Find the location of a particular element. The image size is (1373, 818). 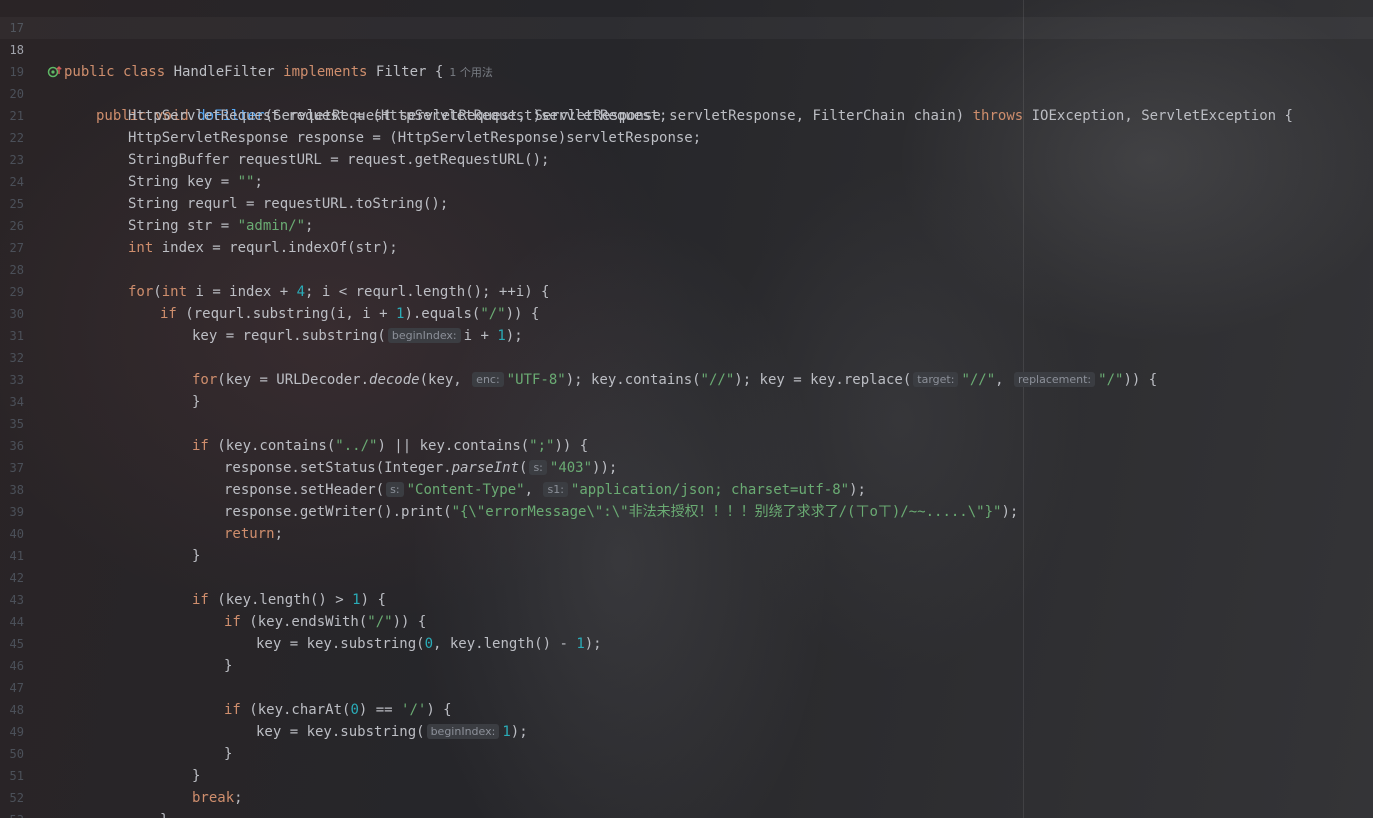

code-line-50: 50 } is located at coordinates (686, 752).